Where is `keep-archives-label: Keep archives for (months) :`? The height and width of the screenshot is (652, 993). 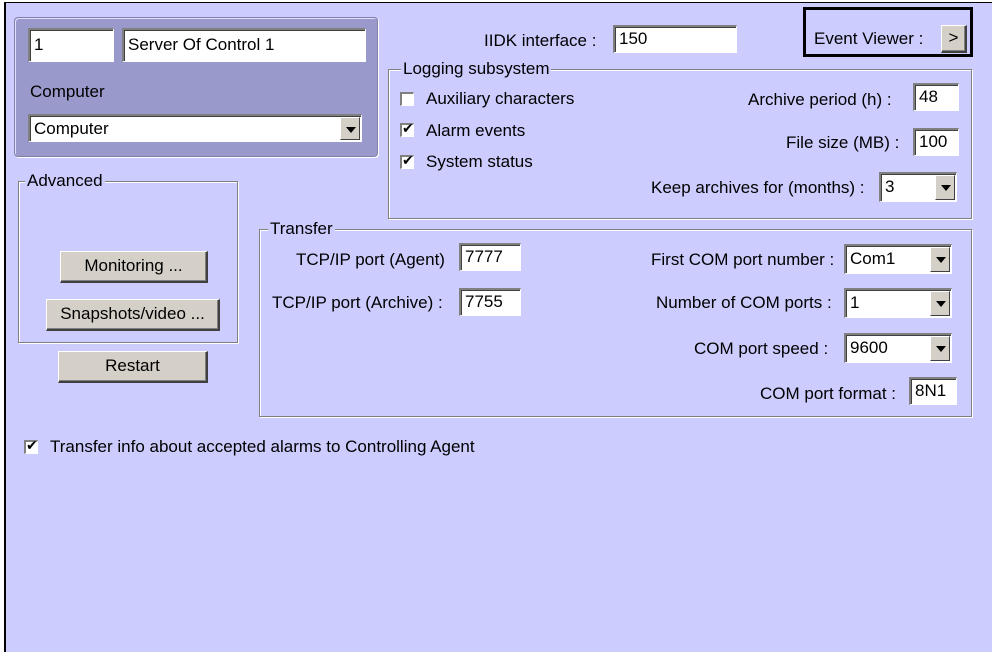
keep-archives-label: Keep archives for (months) : is located at coordinates (758, 187).